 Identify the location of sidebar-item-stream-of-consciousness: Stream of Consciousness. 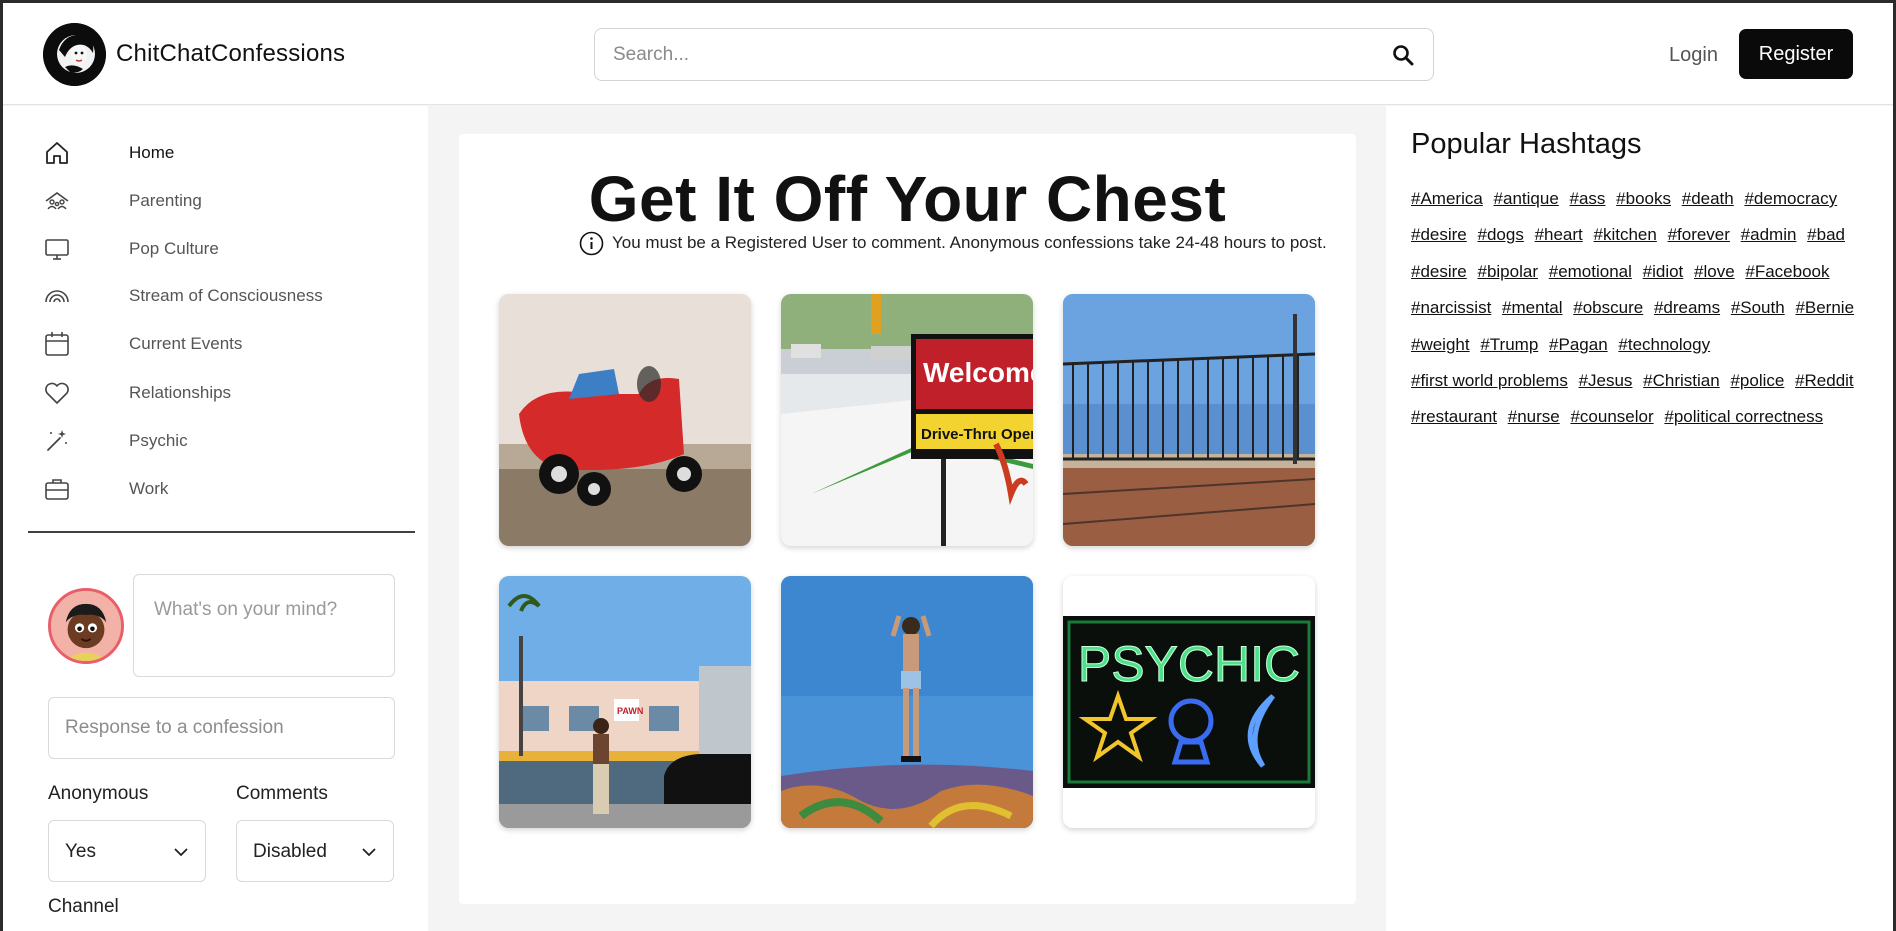
(215, 296).